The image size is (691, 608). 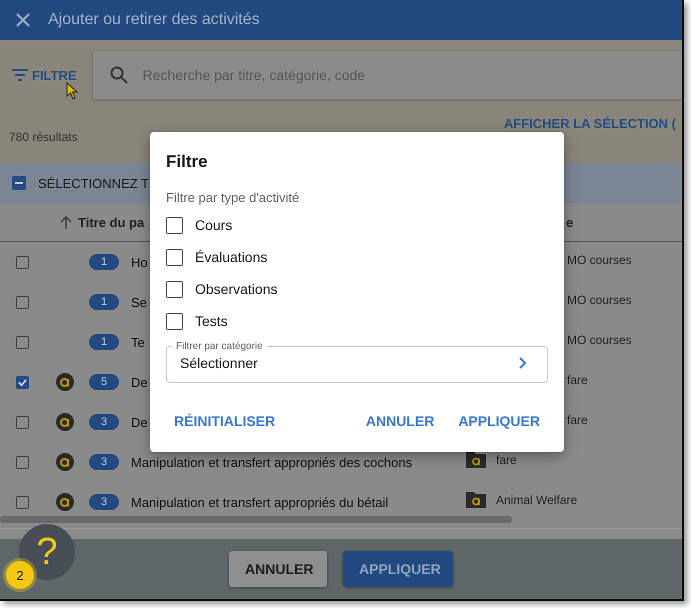 I want to click on option-label: Tests, so click(x=211, y=321).